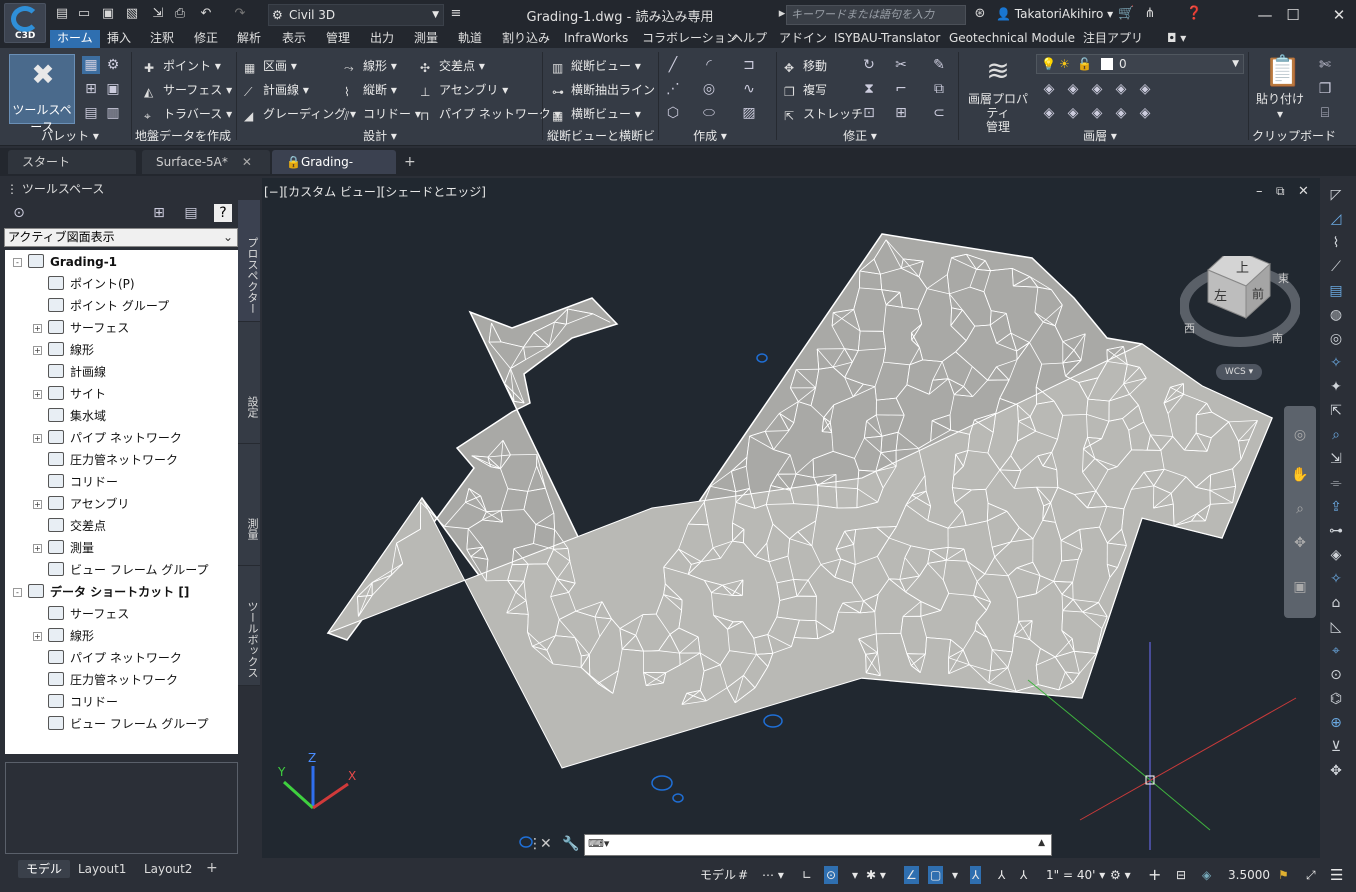 This screenshot has width=1356, height=892. I want to click on spline-icon: ∿, so click(749, 89).